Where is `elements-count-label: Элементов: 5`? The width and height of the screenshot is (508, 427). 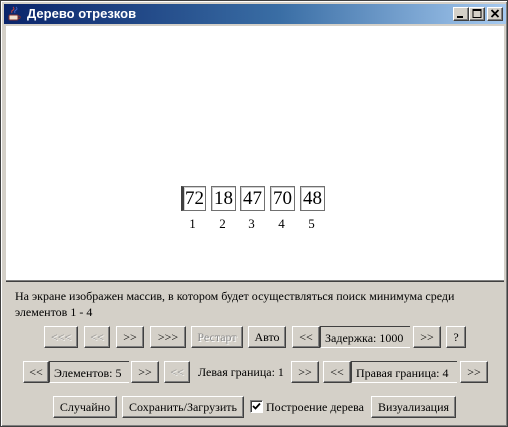
elements-count-label: Элементов: 5 is located at coordinates (89, 372).